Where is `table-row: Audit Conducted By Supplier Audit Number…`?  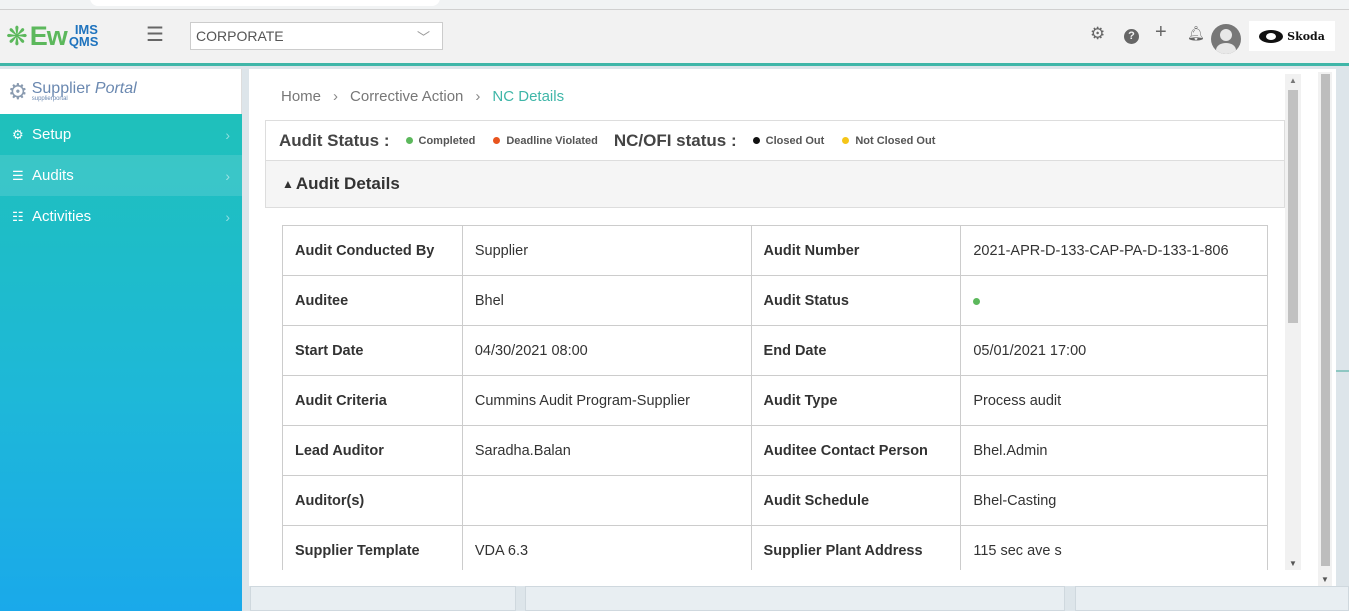 table-row: Audit Conducted By Supplier Audit Number… is located at coordinates (775, 250).